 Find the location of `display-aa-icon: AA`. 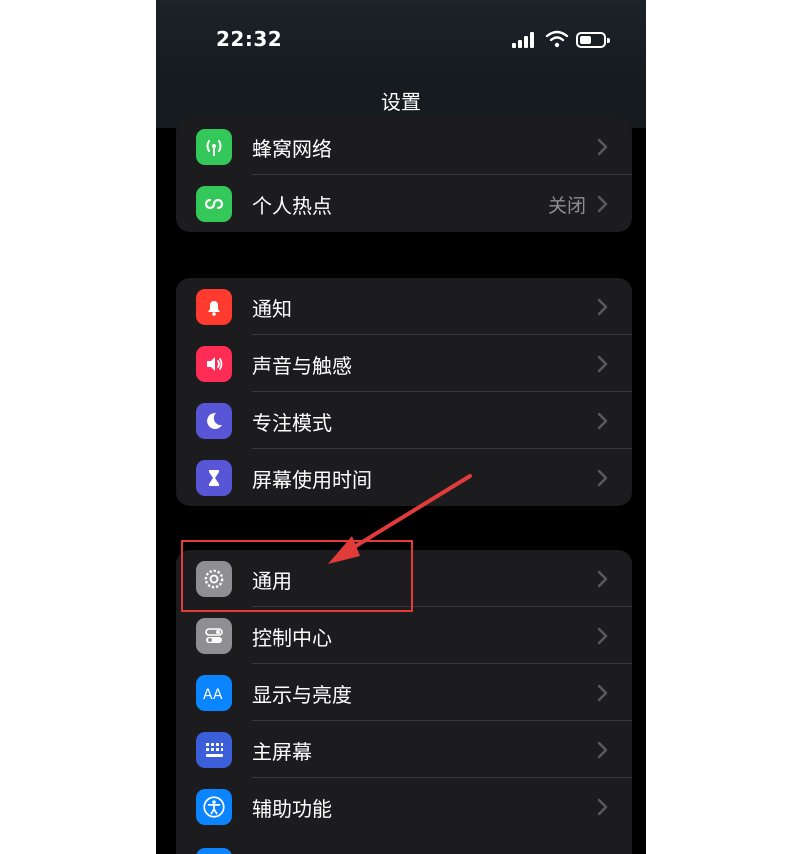

display-aa-icon: AA is located at coordinates (214, 693).